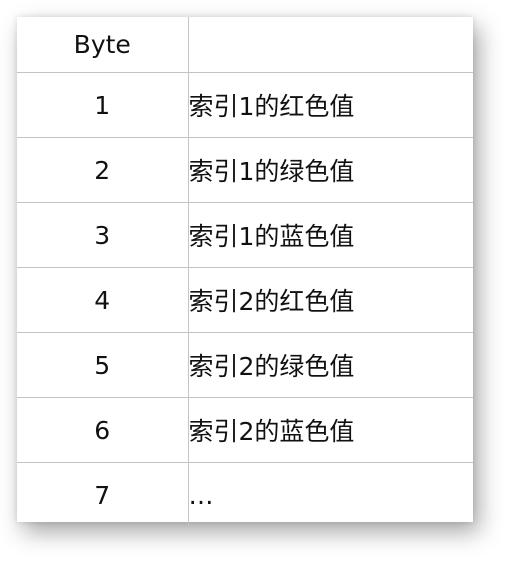 The width and height of the screenshot is (521, 569). Describe the element at coordinates (103, 45) in the screenshot. I see `header-byte: Byte` at that location.